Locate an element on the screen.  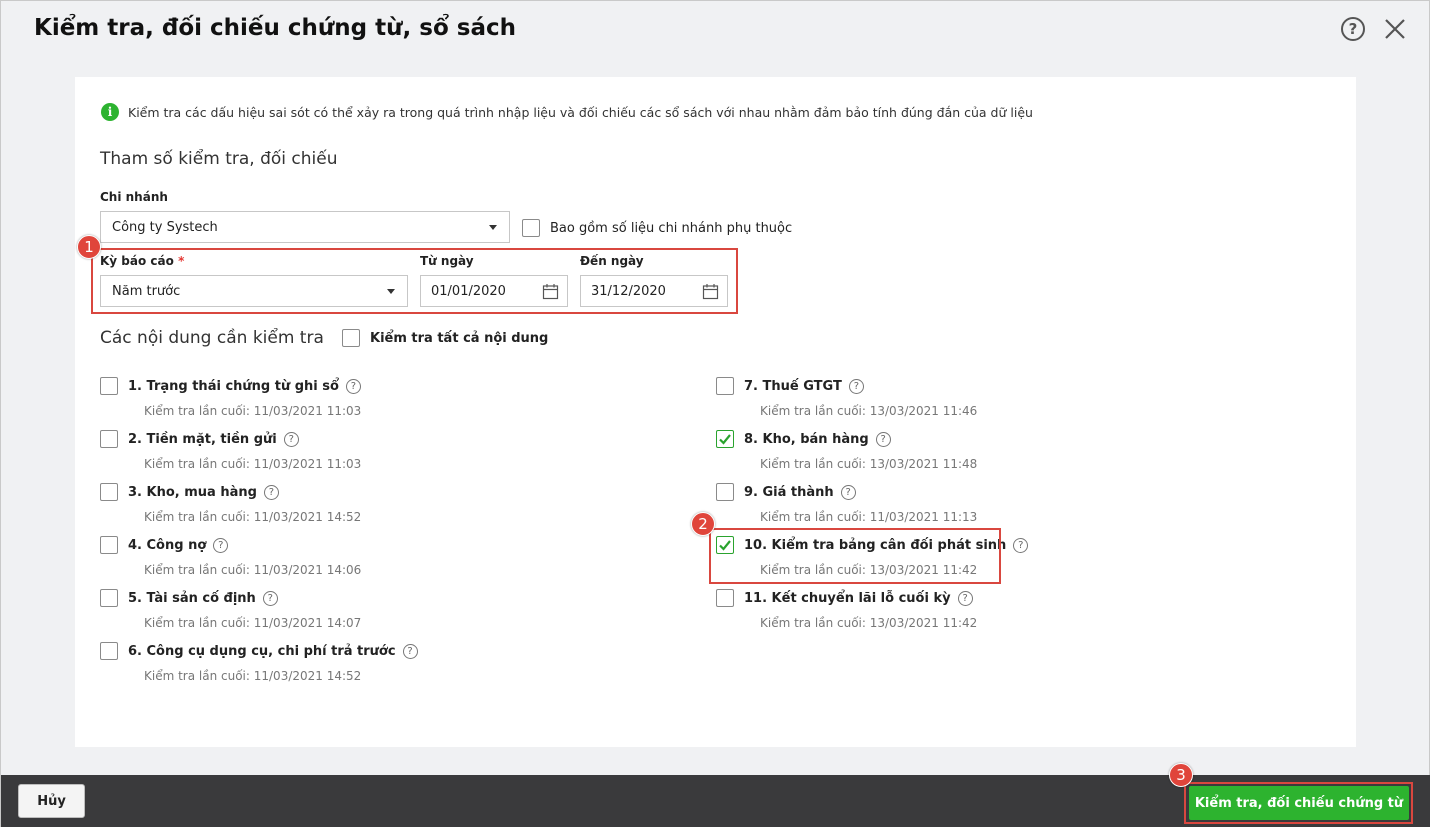
check-item-label: 8. Kho, bán hàng is located at coordinates (806, 439).